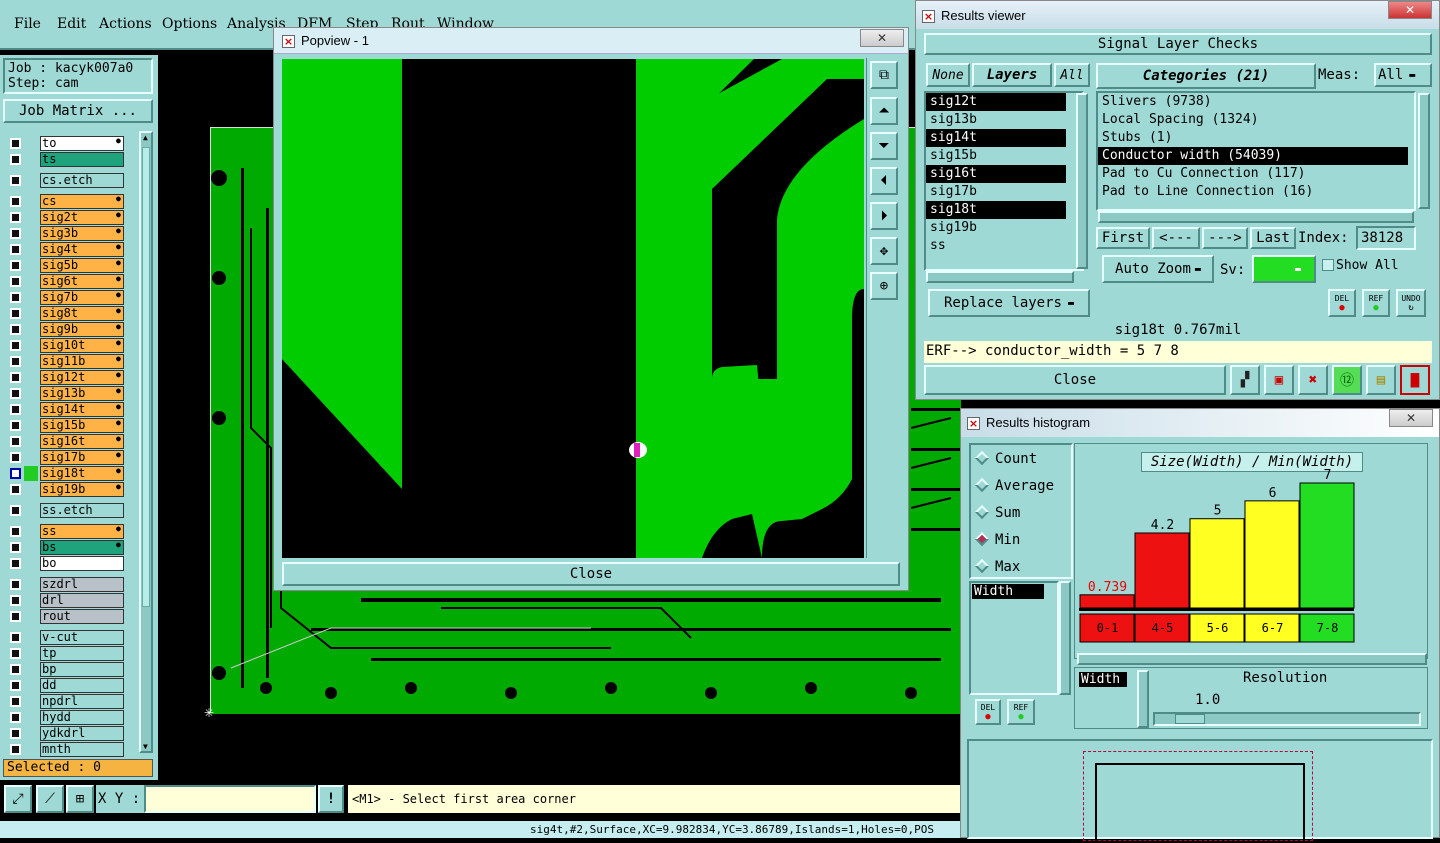 The height and width of the screenshot is (843, 1440). What do you see at coordinates (1347, 380) in the screenshot?
I see `number-icon: ⑫` at bounding box center [1347, 380].